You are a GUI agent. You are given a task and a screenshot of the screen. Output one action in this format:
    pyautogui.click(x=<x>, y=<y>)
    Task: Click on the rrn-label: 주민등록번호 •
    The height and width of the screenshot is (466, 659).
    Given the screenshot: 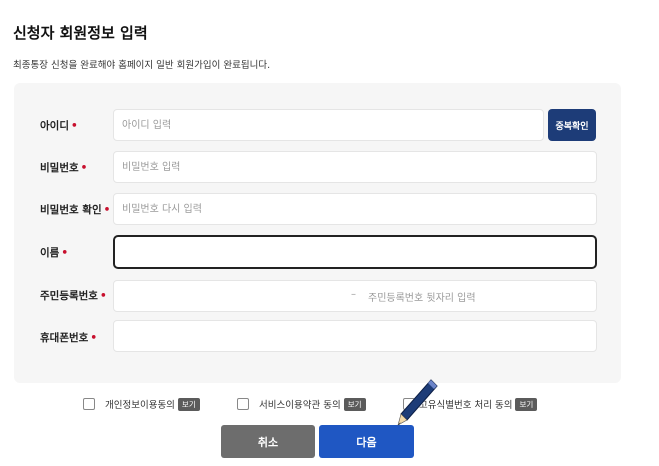 What is the action you would take?
    pyautogui.click(x=73, y=296)
    